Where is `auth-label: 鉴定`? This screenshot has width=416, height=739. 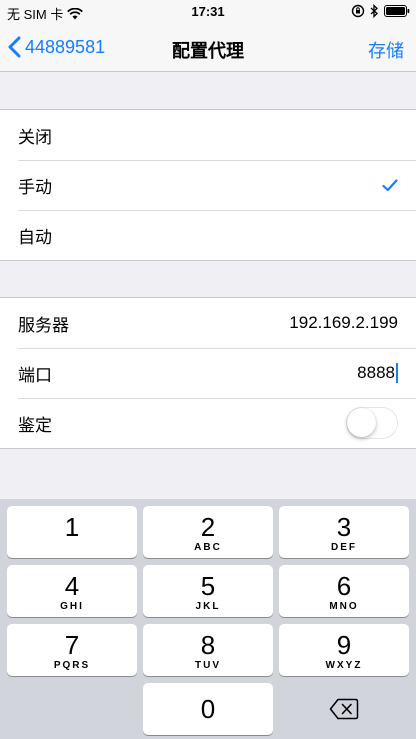
auth-label: 鉴定 is located at coordinates (35, 425).